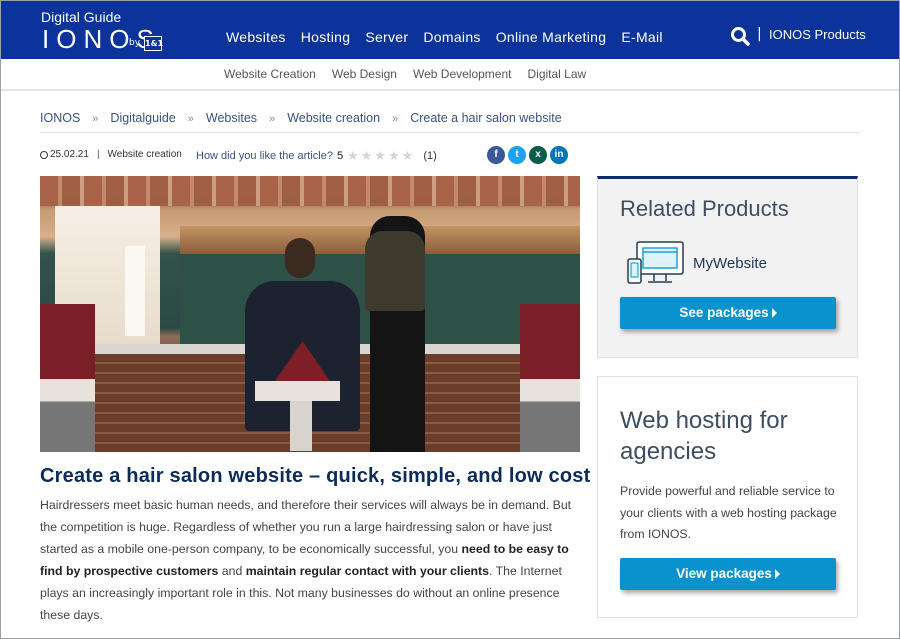 The width and height of the screenshot is (900, 639). What do you see at coordinates (551, 37) in the screenshot?
I see `nav-online-marketing: Online Marketing` at bounding box center [551, 37].